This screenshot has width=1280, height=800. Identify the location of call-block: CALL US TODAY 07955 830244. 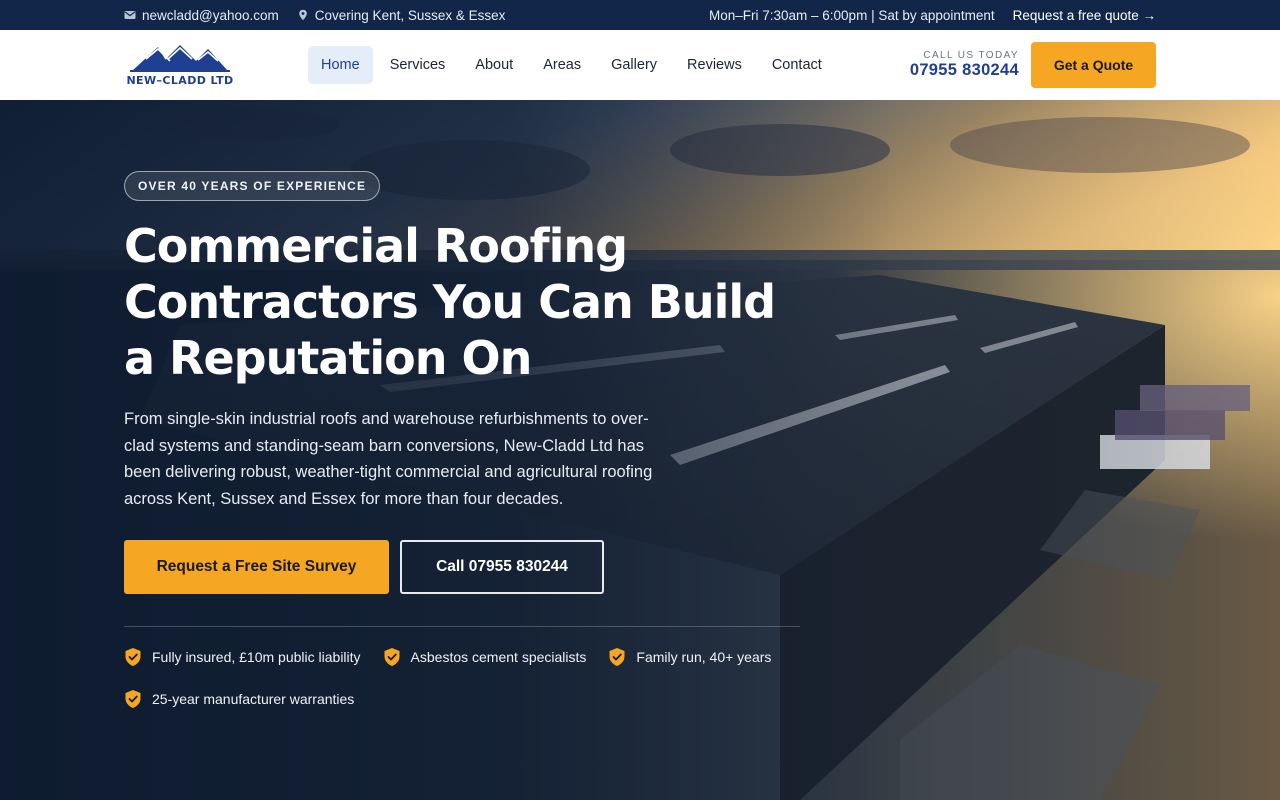
(964, 65).